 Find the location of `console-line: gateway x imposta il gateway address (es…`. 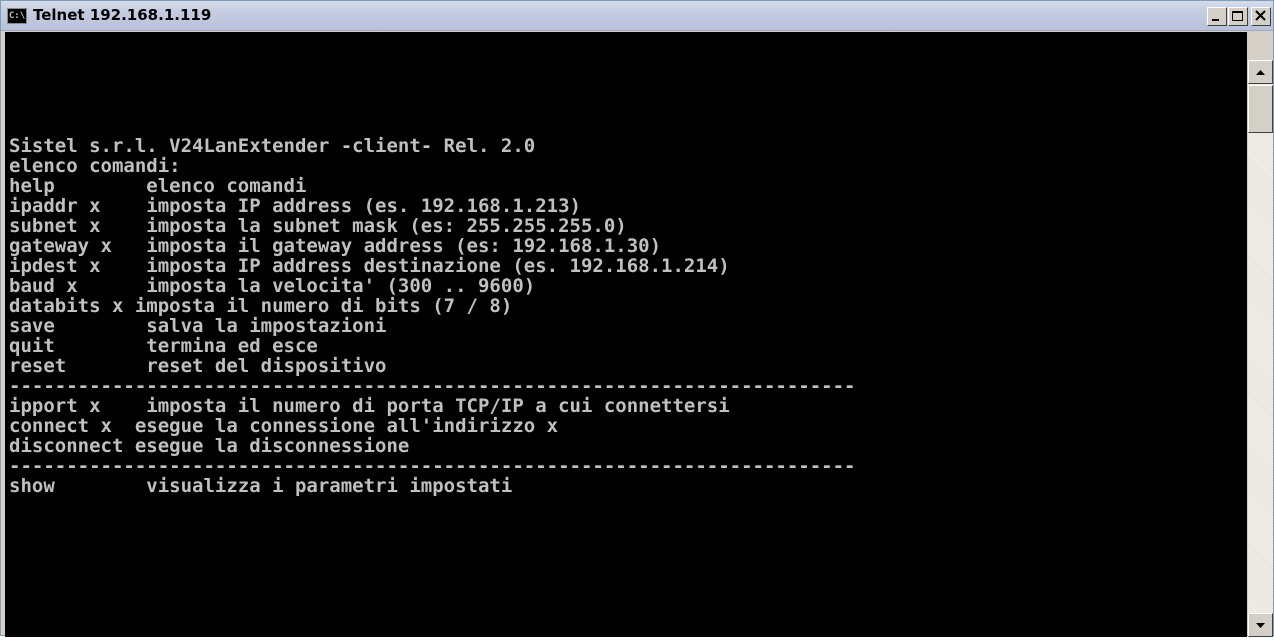

console-line: gateway x imposta il gateway address (es… is located at coordinates (335, 246).